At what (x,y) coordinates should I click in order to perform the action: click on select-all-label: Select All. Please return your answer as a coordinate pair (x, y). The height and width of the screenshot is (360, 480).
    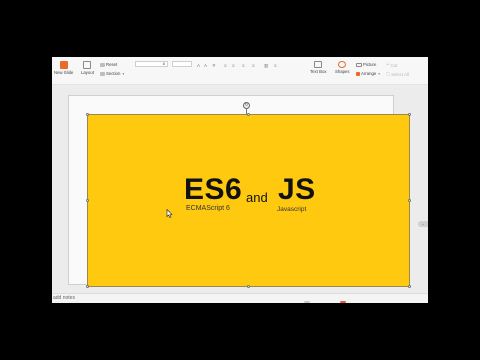
    Looking at the image, I should click on (400, 74).